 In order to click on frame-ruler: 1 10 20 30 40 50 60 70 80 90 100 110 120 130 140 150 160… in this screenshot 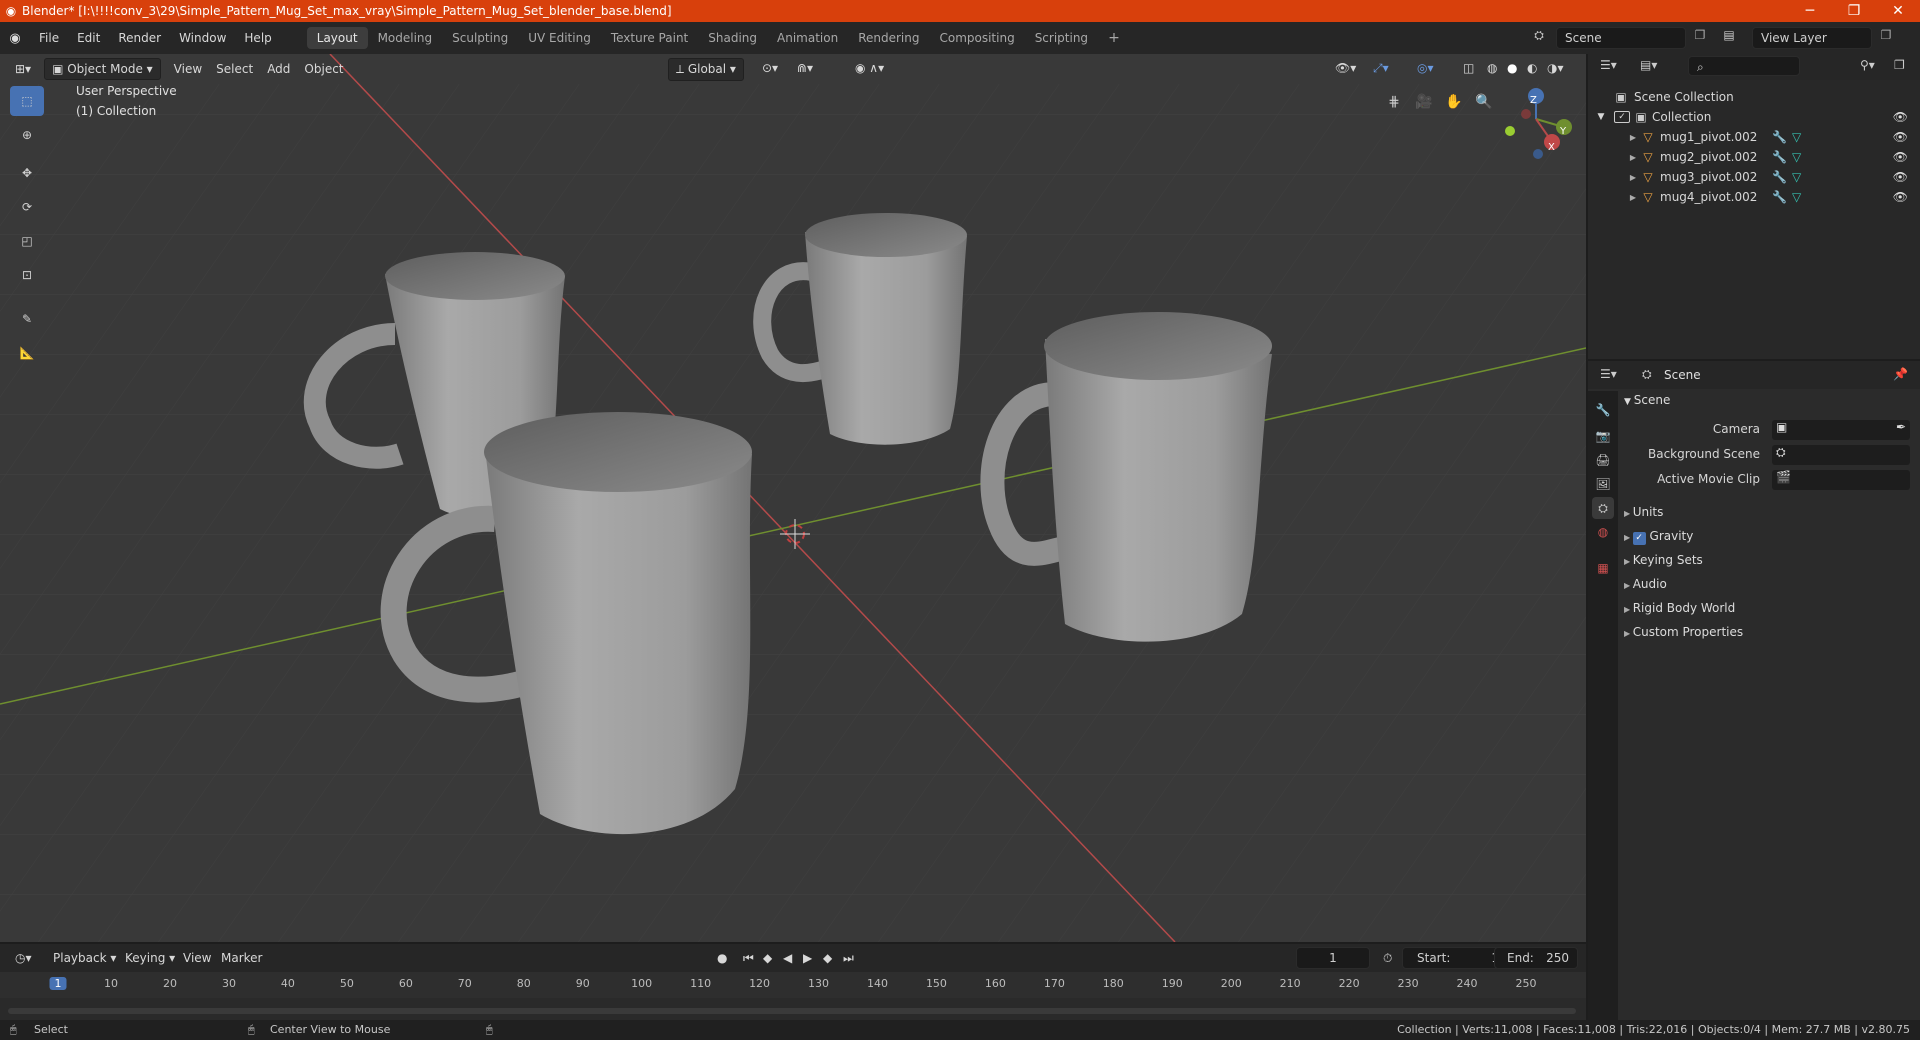, I will do `click(793, 985)`.